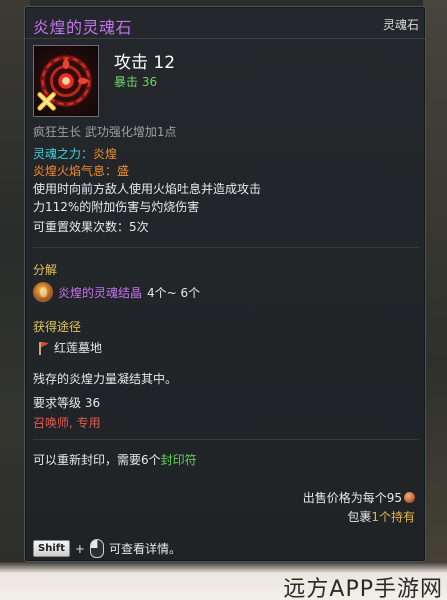  I want to click on main-stat: 攻击 12, so click(145, 63).